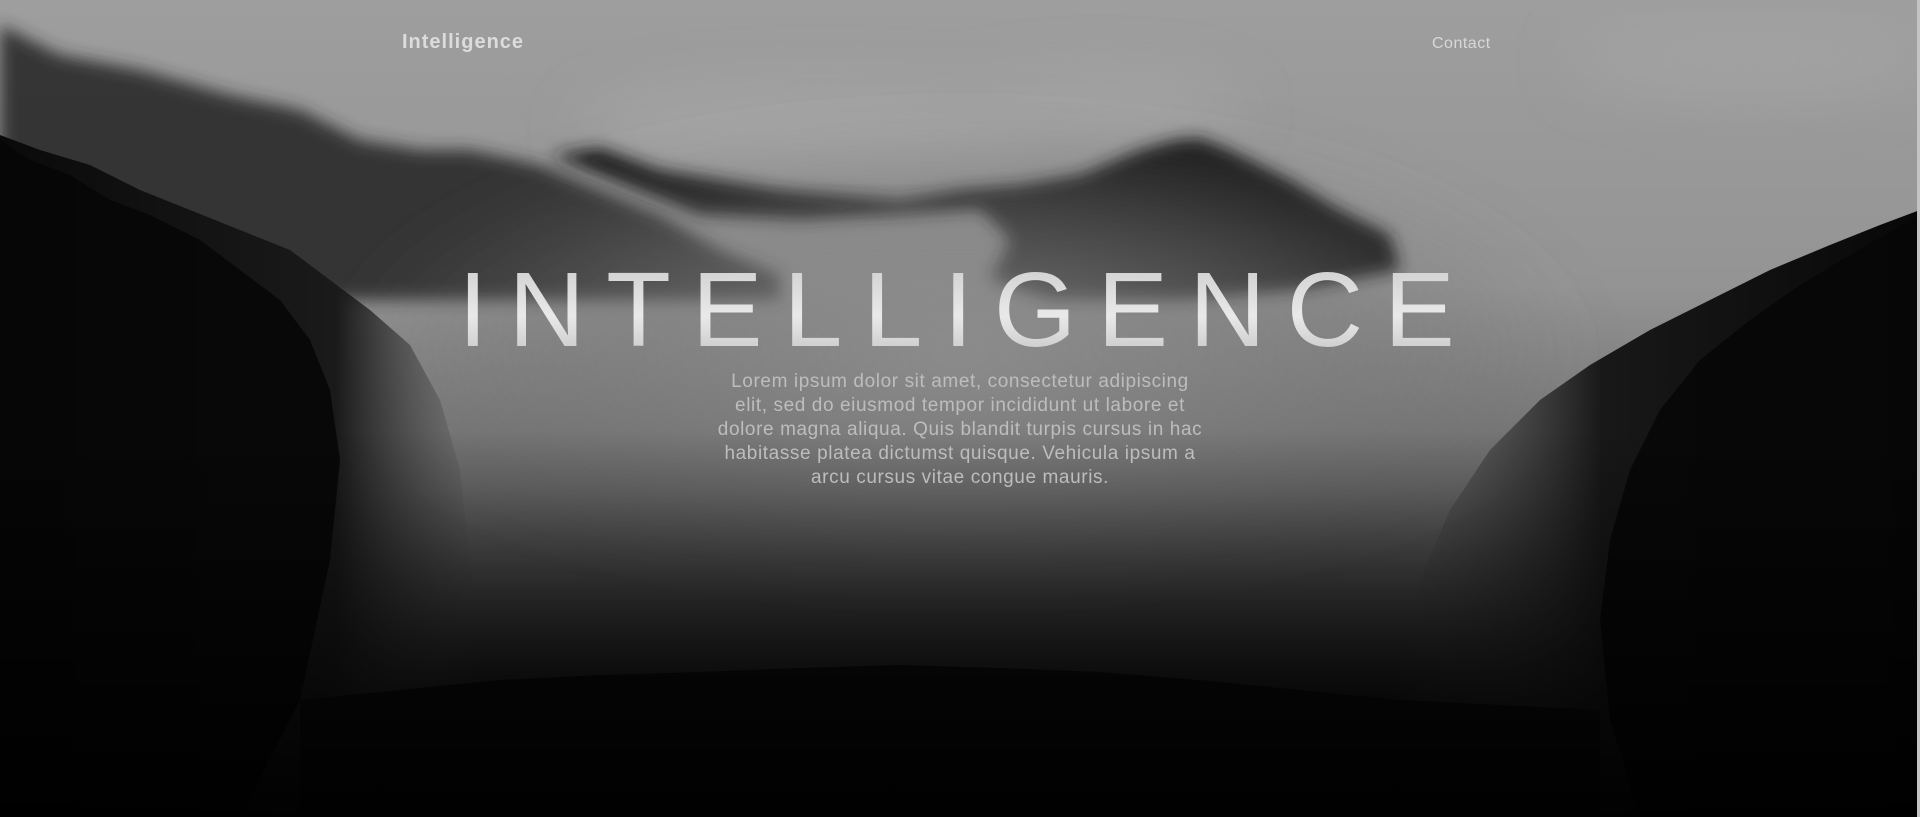 This screenshot has height=817, width=1920. What do you see at coordinates (463, 42) in the screenshot?
I see `brand-logo-link: Intelligence` at bounding box center [463, 42].